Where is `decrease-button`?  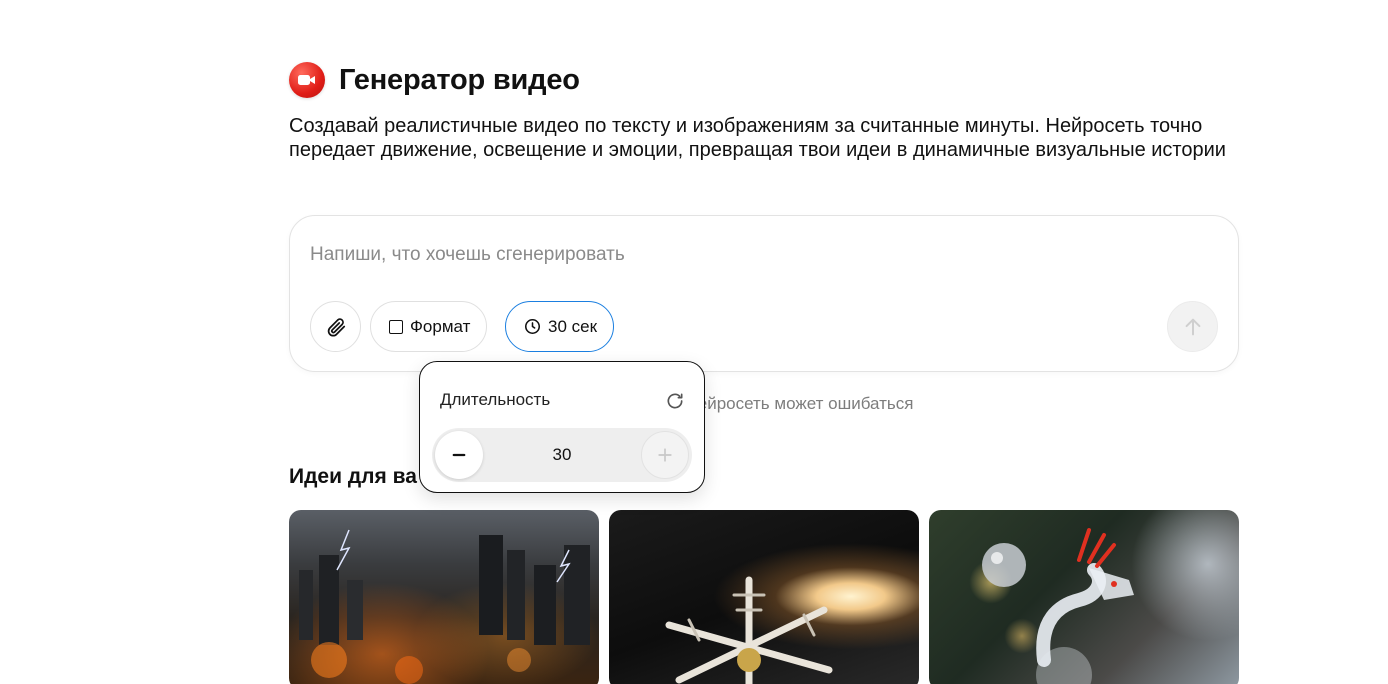
decrease-button is located at coordinates (459, 455).